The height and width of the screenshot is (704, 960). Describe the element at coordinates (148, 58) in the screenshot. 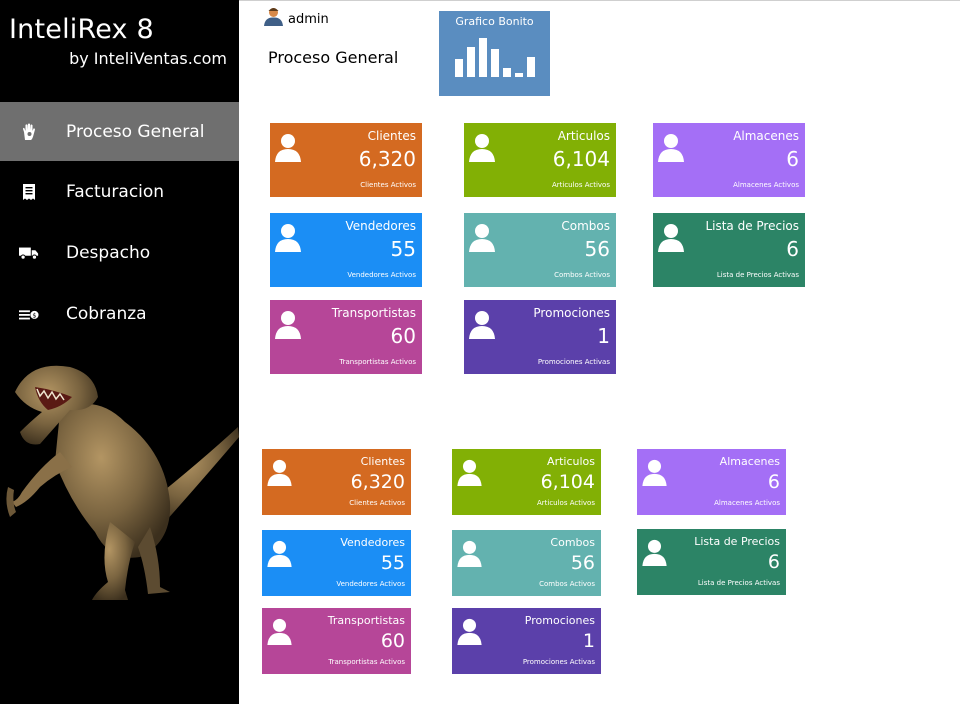

I see `brand-subtitle: by InteliVentas.com` at that location.